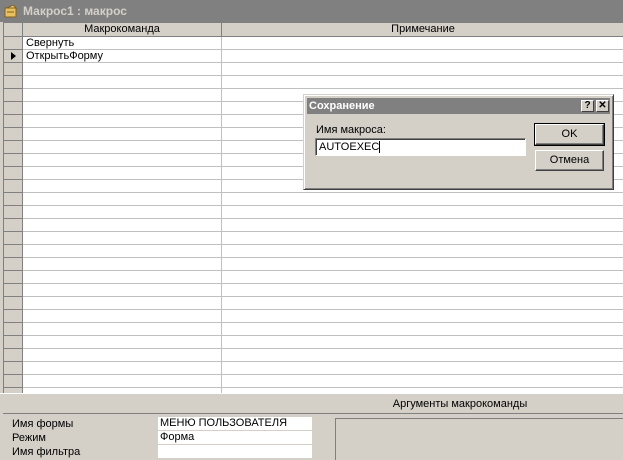 The image size is (623, 460). What do you see at coordinates (602, 106) in the screenshot?
I see `close-icon: ✕` at bounding box center [602, 106].